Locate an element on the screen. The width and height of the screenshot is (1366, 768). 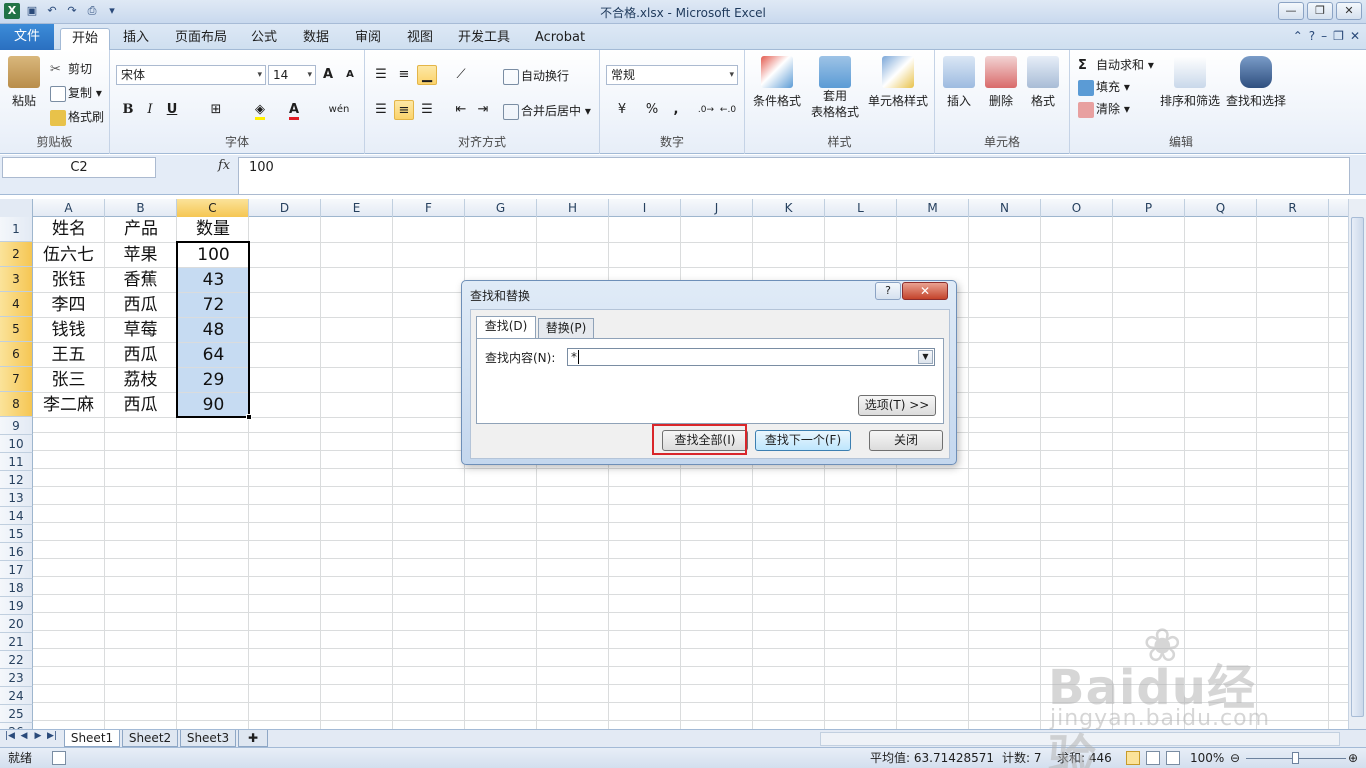
row-header: 22 is located at coordinates (16, 660).